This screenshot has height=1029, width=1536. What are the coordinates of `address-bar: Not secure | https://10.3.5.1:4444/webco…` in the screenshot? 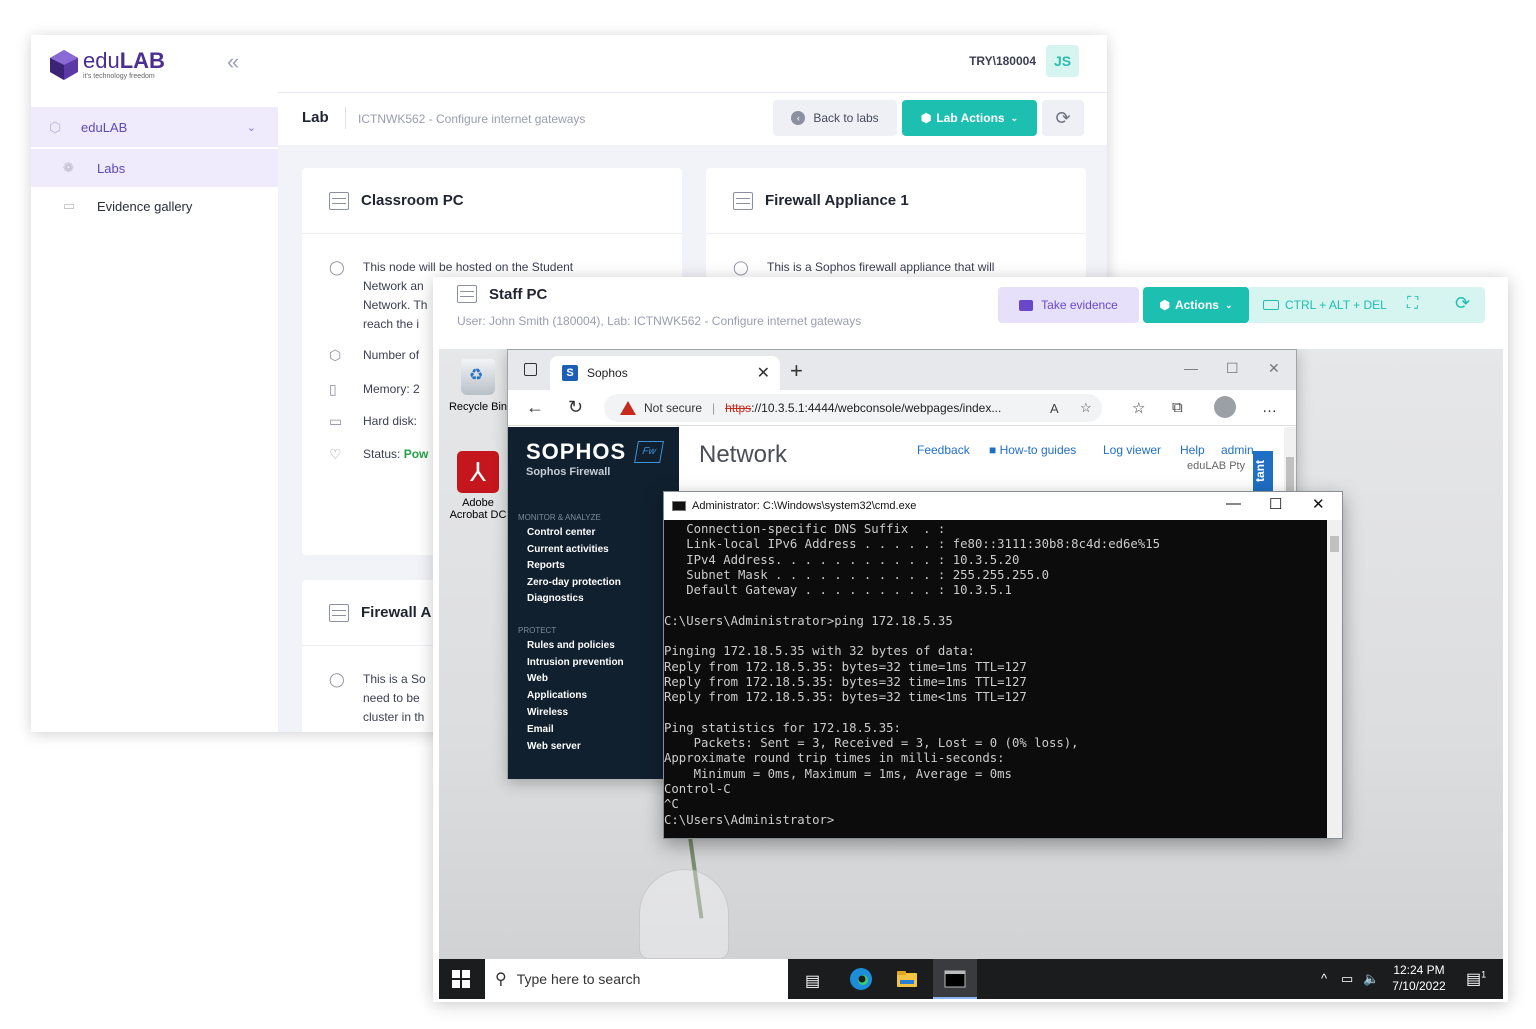 It's located at (853, 408).